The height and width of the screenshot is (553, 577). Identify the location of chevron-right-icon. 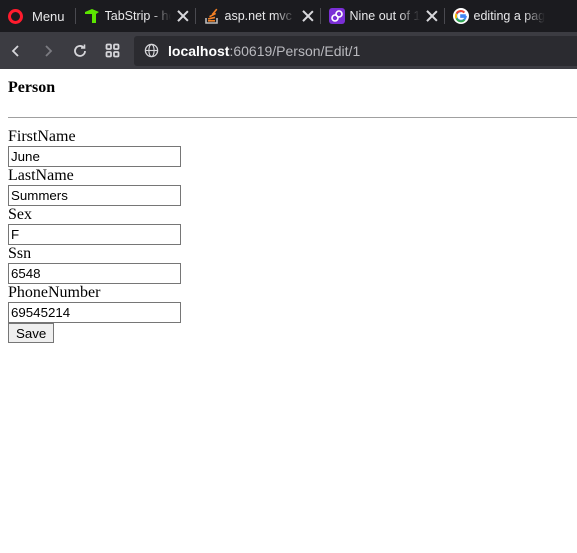
(49, 50).